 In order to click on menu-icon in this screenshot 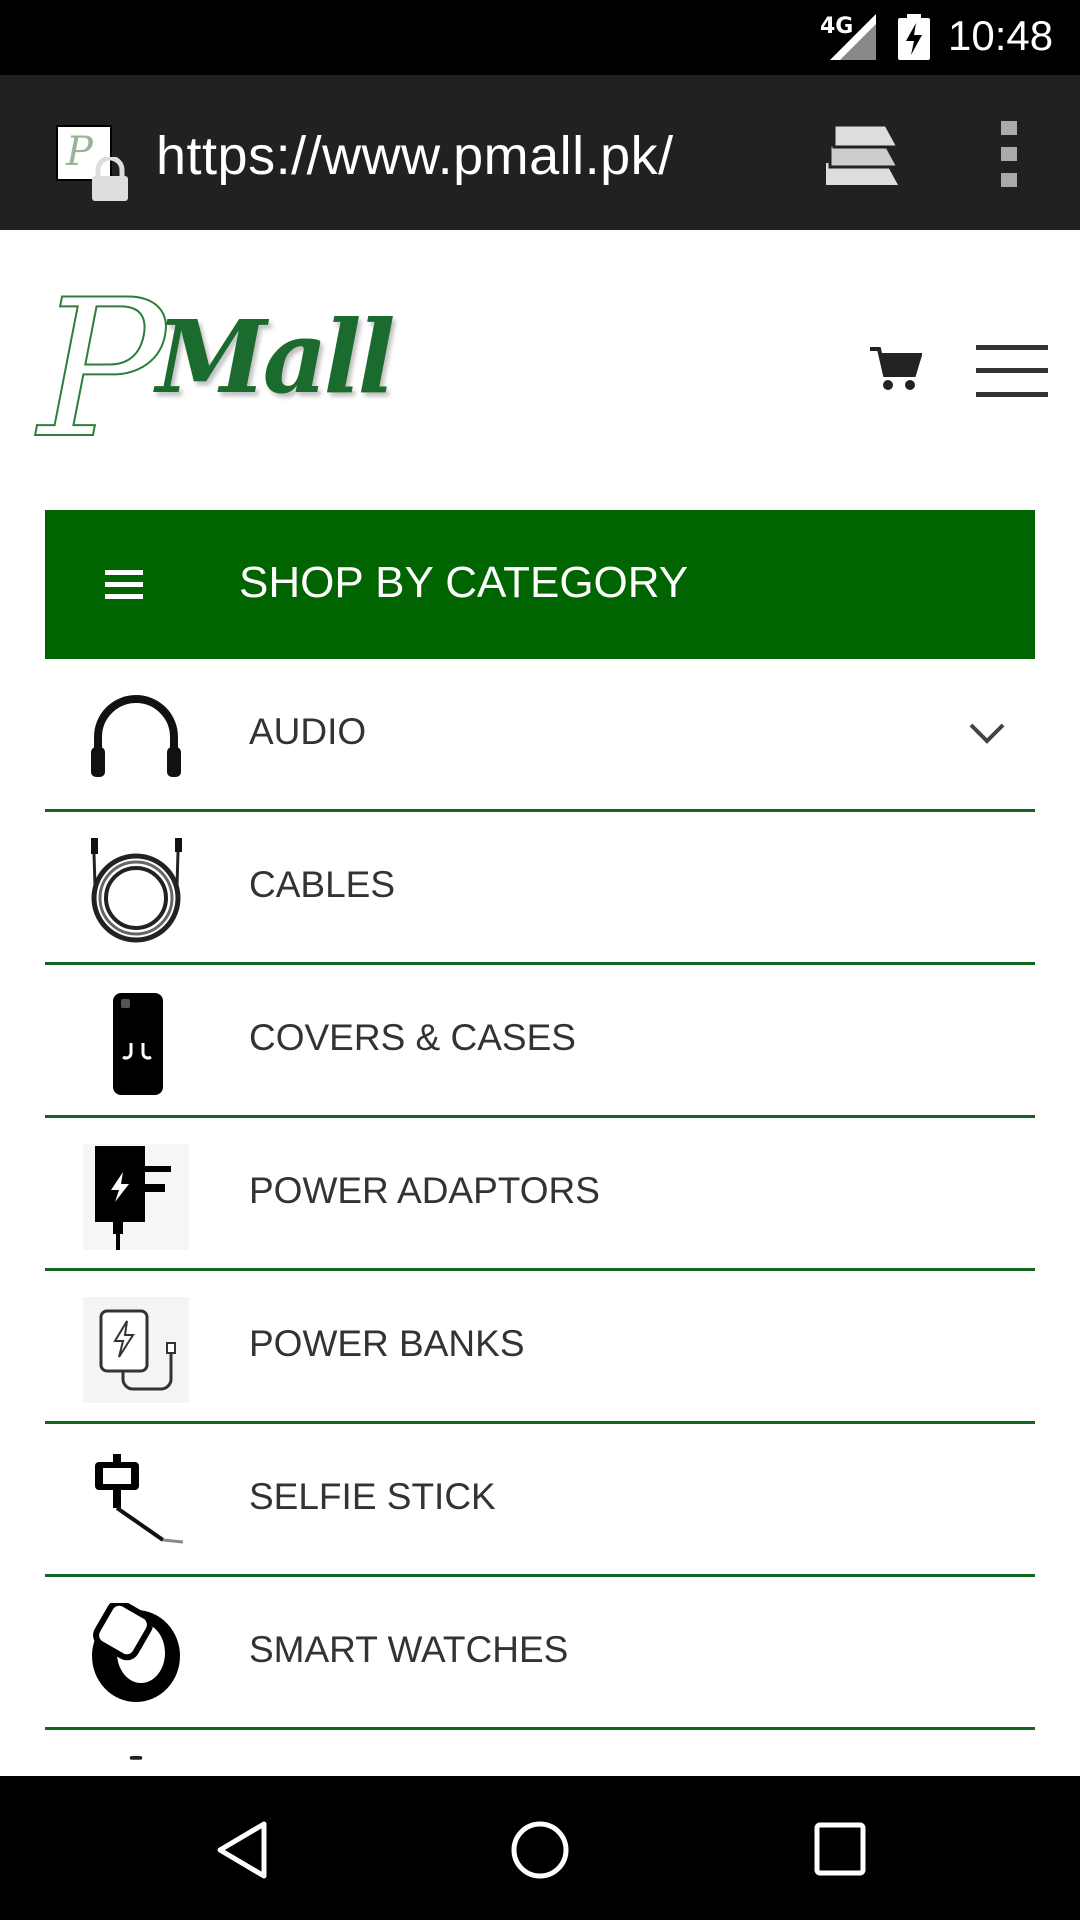, I will do `click(1012, 371)`.